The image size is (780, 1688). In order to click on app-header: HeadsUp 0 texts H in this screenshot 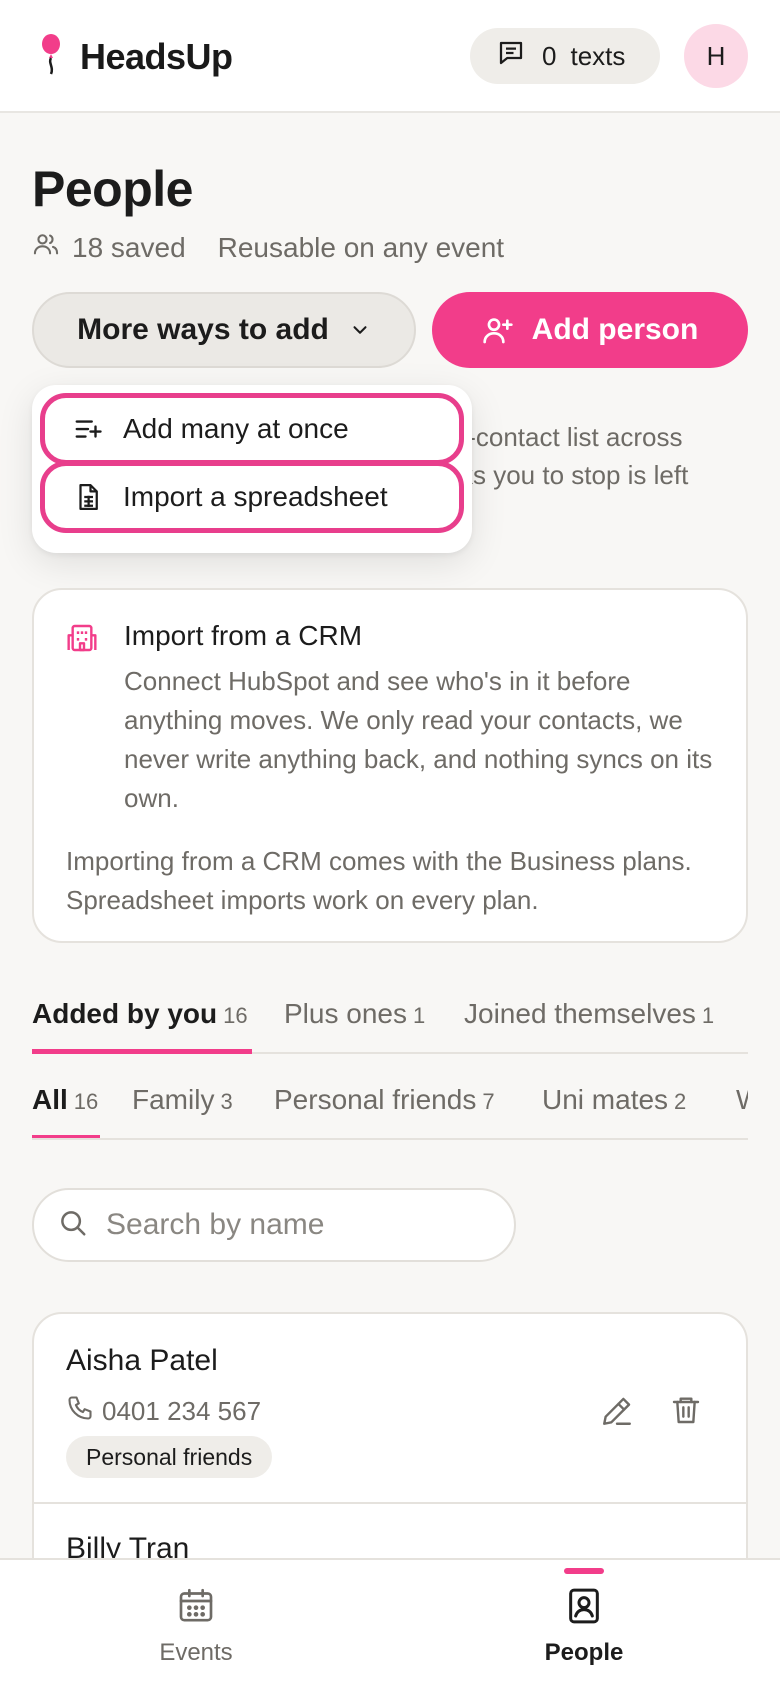, I will do `click(390, 56)`.